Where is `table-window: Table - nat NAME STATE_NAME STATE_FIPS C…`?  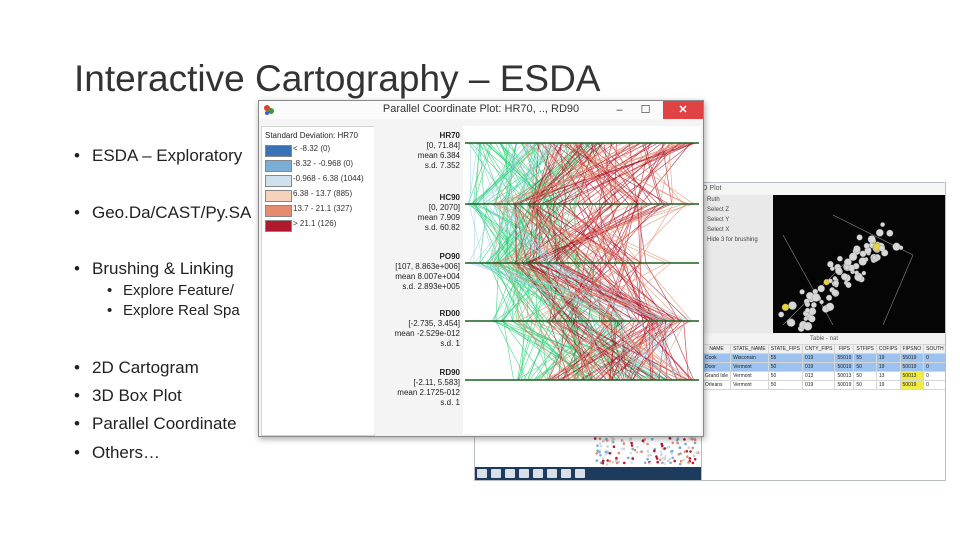
table-window: Table - nat NAME STATE_NAME STATE_FIPS C… is located at coordinates (823, 407).